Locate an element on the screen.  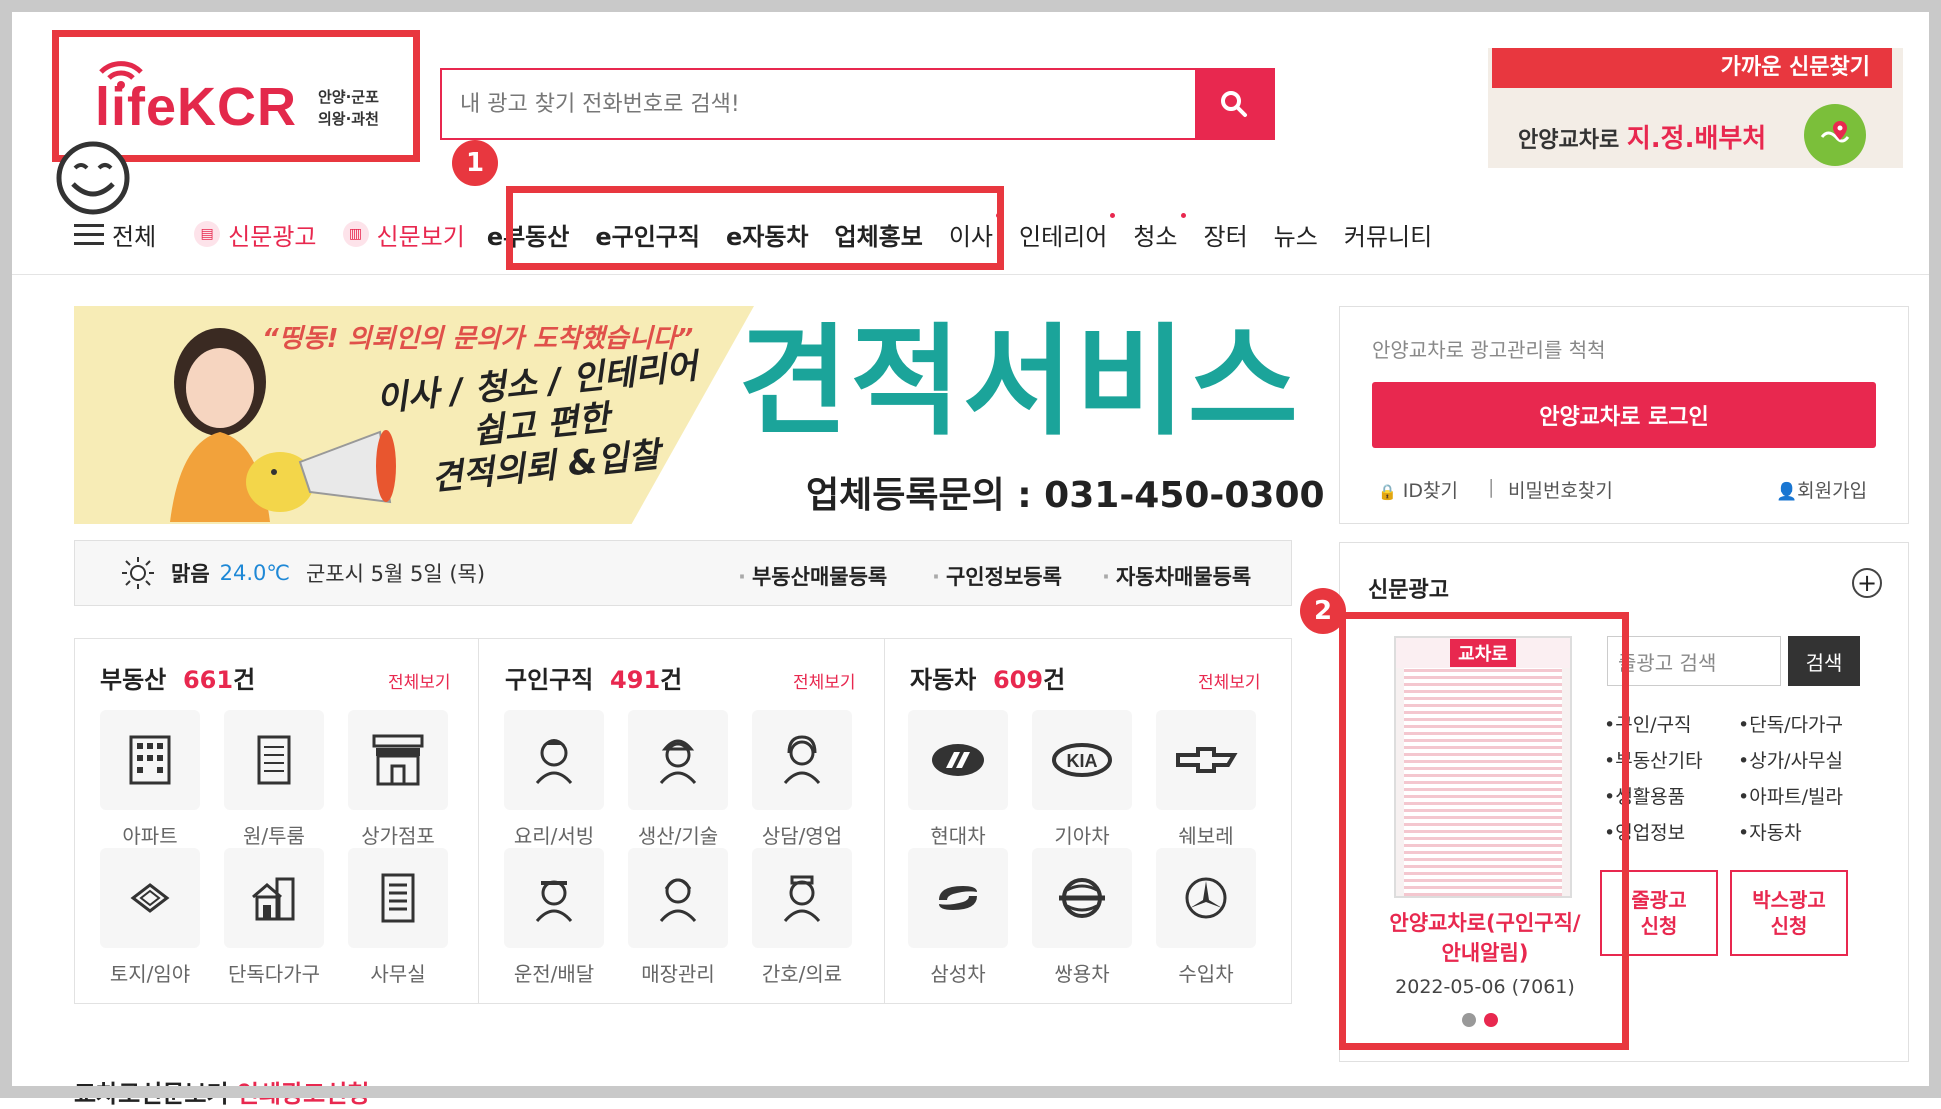
nav-news: 뉴스 is located at coordinates (1296, 234).